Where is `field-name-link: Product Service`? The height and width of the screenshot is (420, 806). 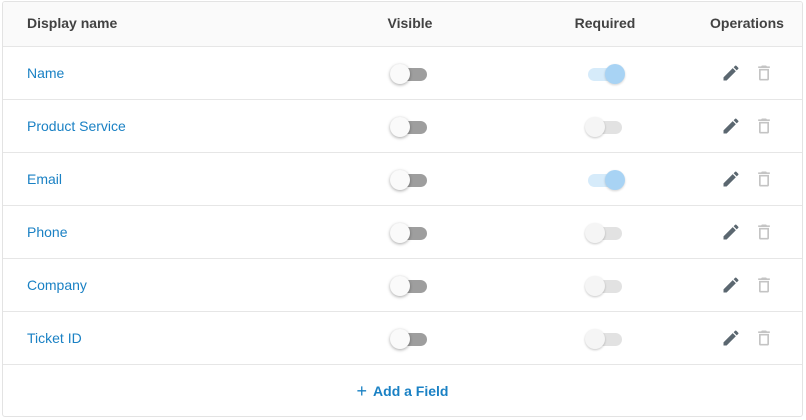 field-name-link: Product Service is located at coordinates (76, 126).